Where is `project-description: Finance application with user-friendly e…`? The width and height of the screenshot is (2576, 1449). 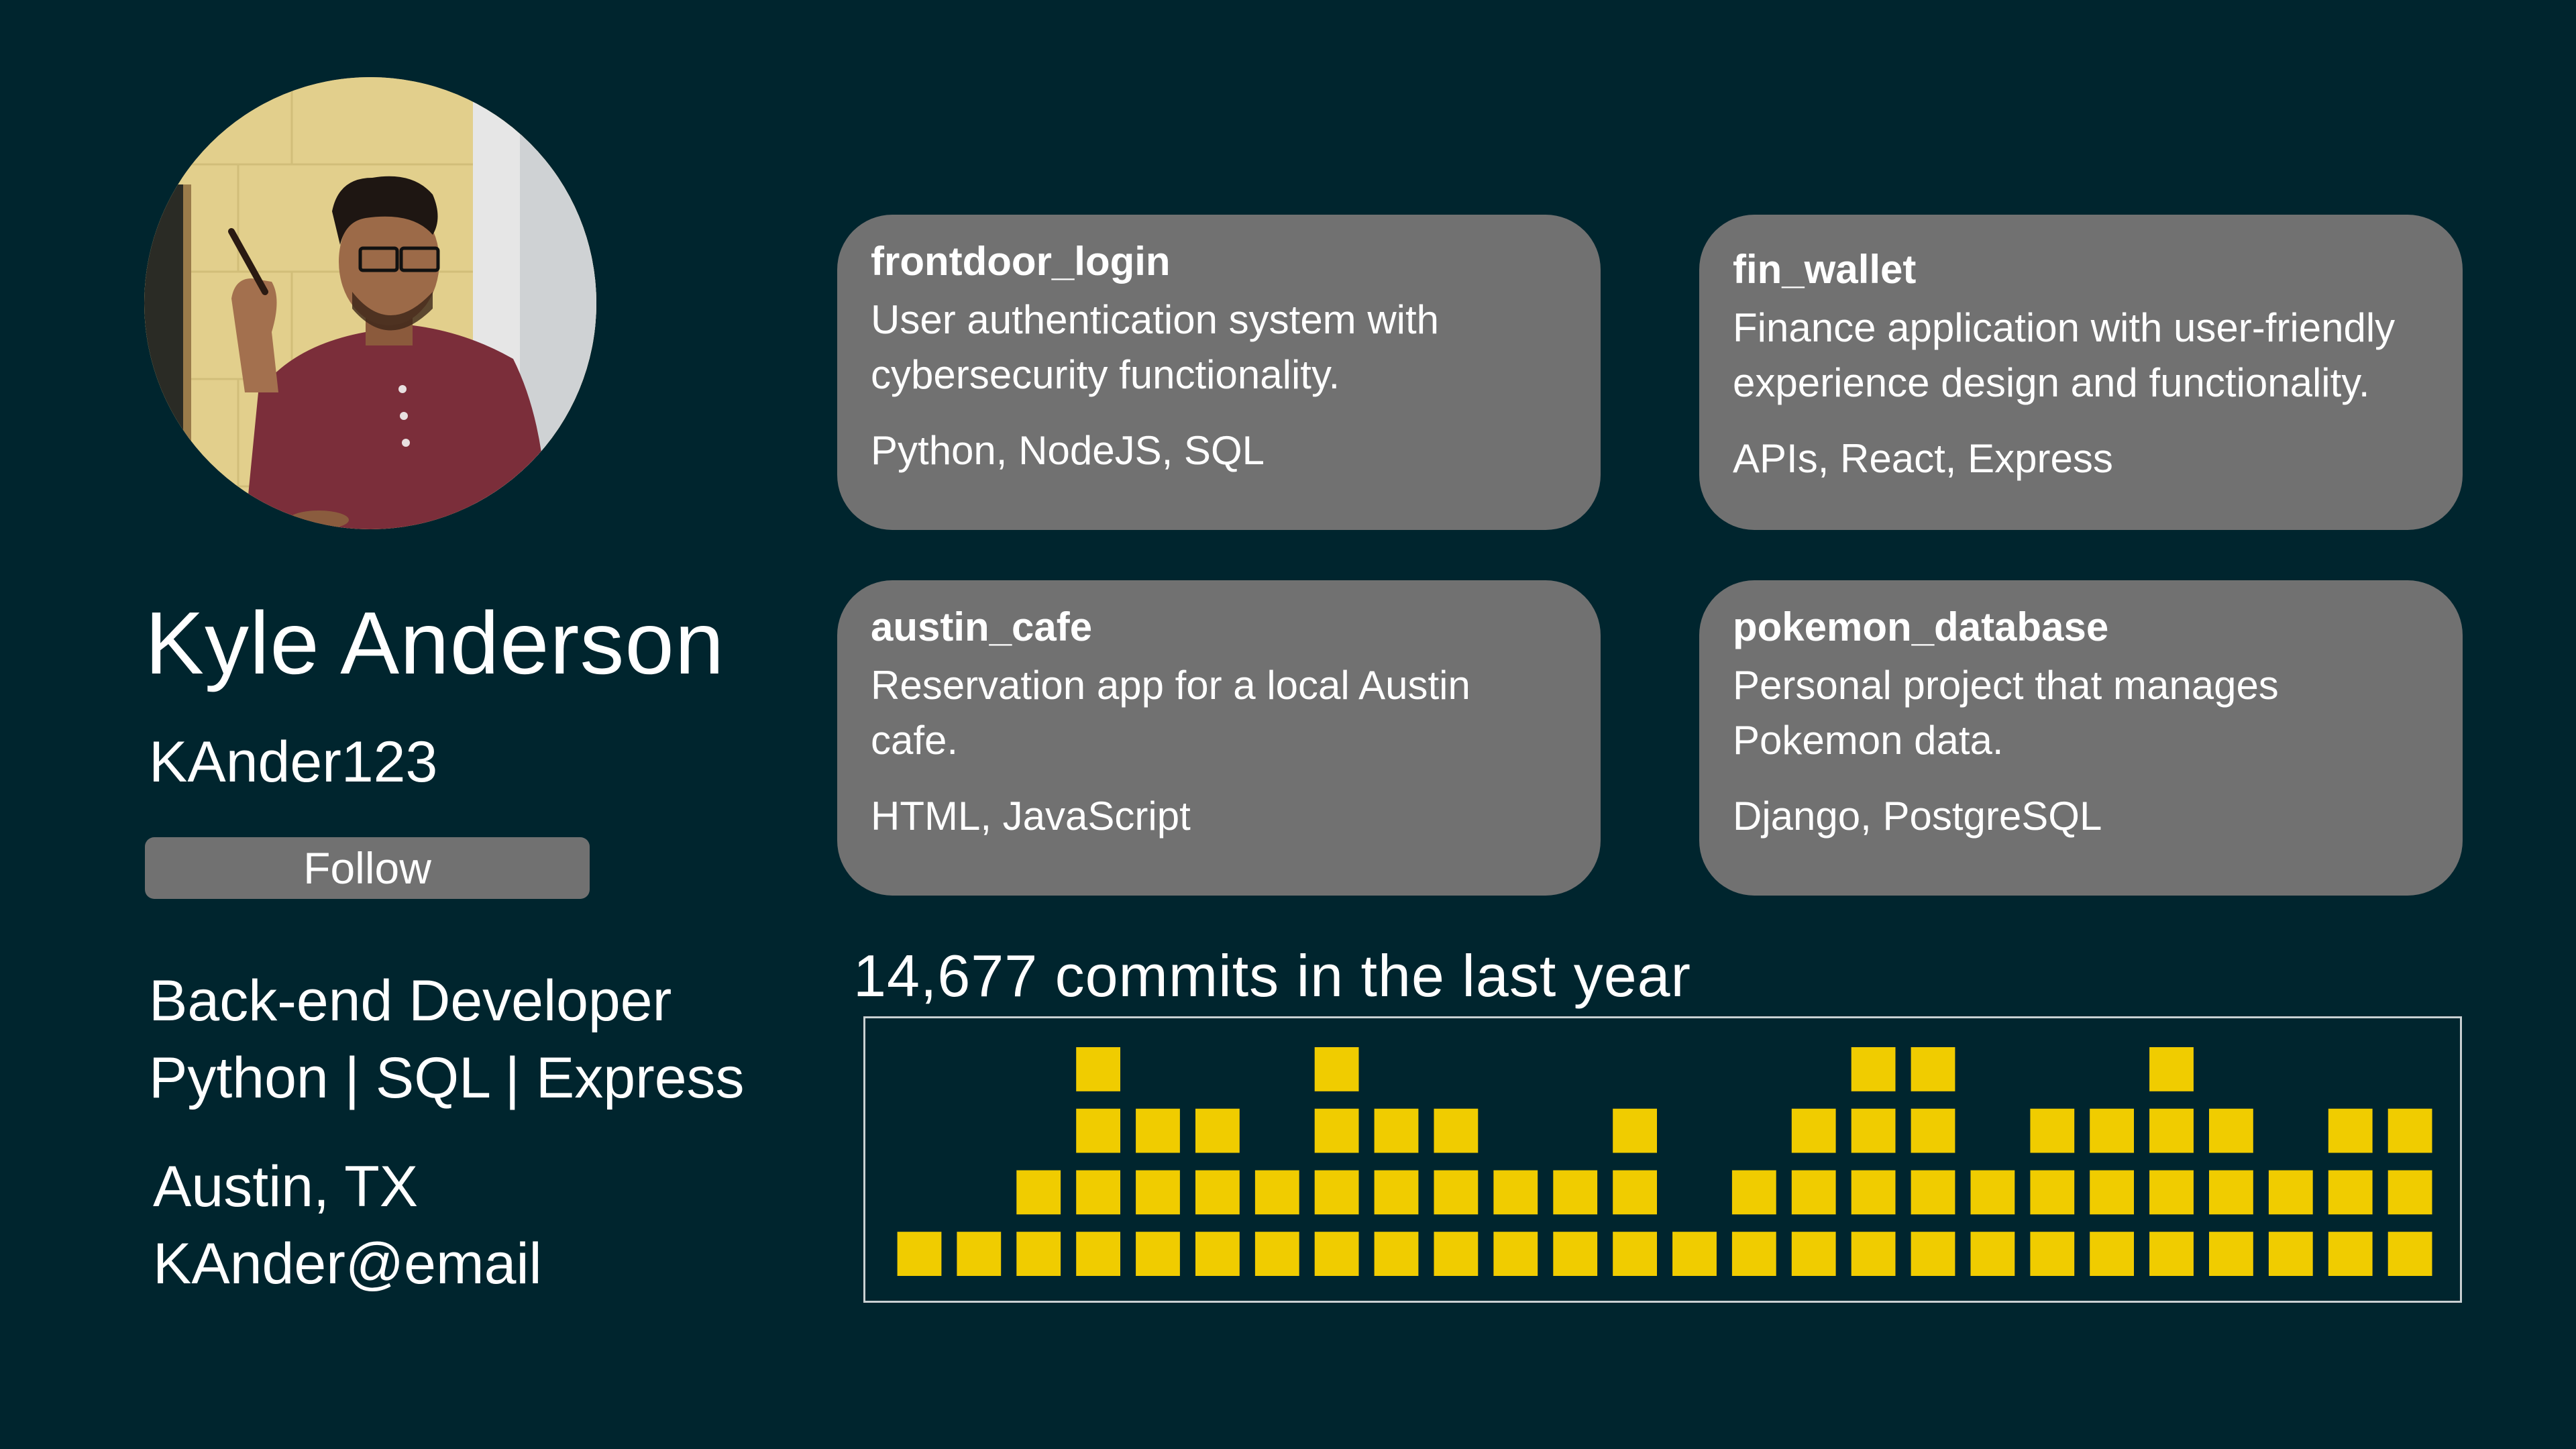 project-description: Finance application with user-friendly e… is located at coordinates (2064, 355).